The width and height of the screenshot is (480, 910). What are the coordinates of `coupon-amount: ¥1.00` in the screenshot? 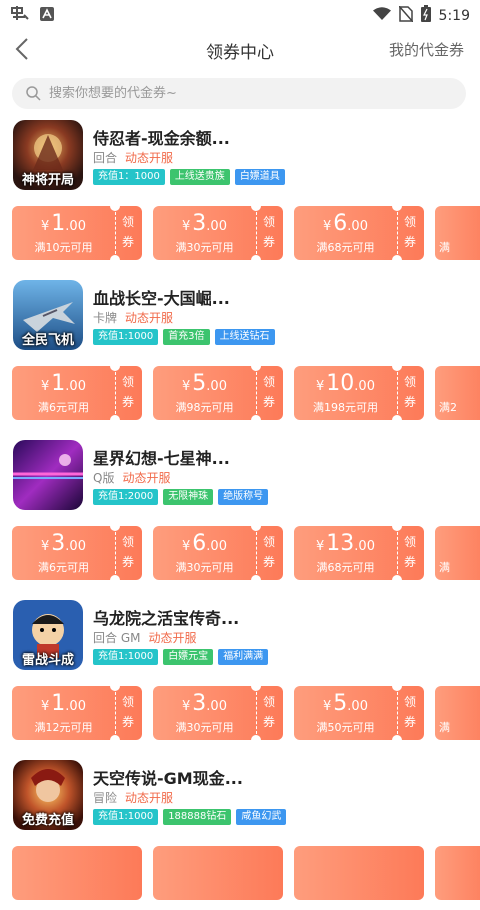 It's located at (63, 383).